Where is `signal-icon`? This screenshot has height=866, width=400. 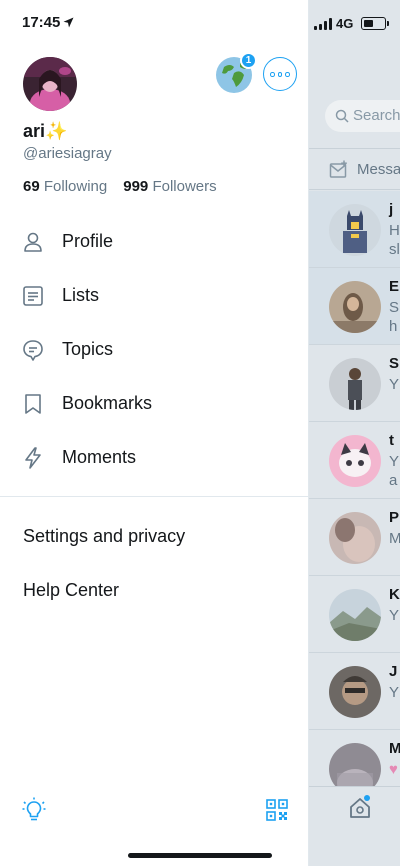 signal-icon is located at coordinates (325, 24).